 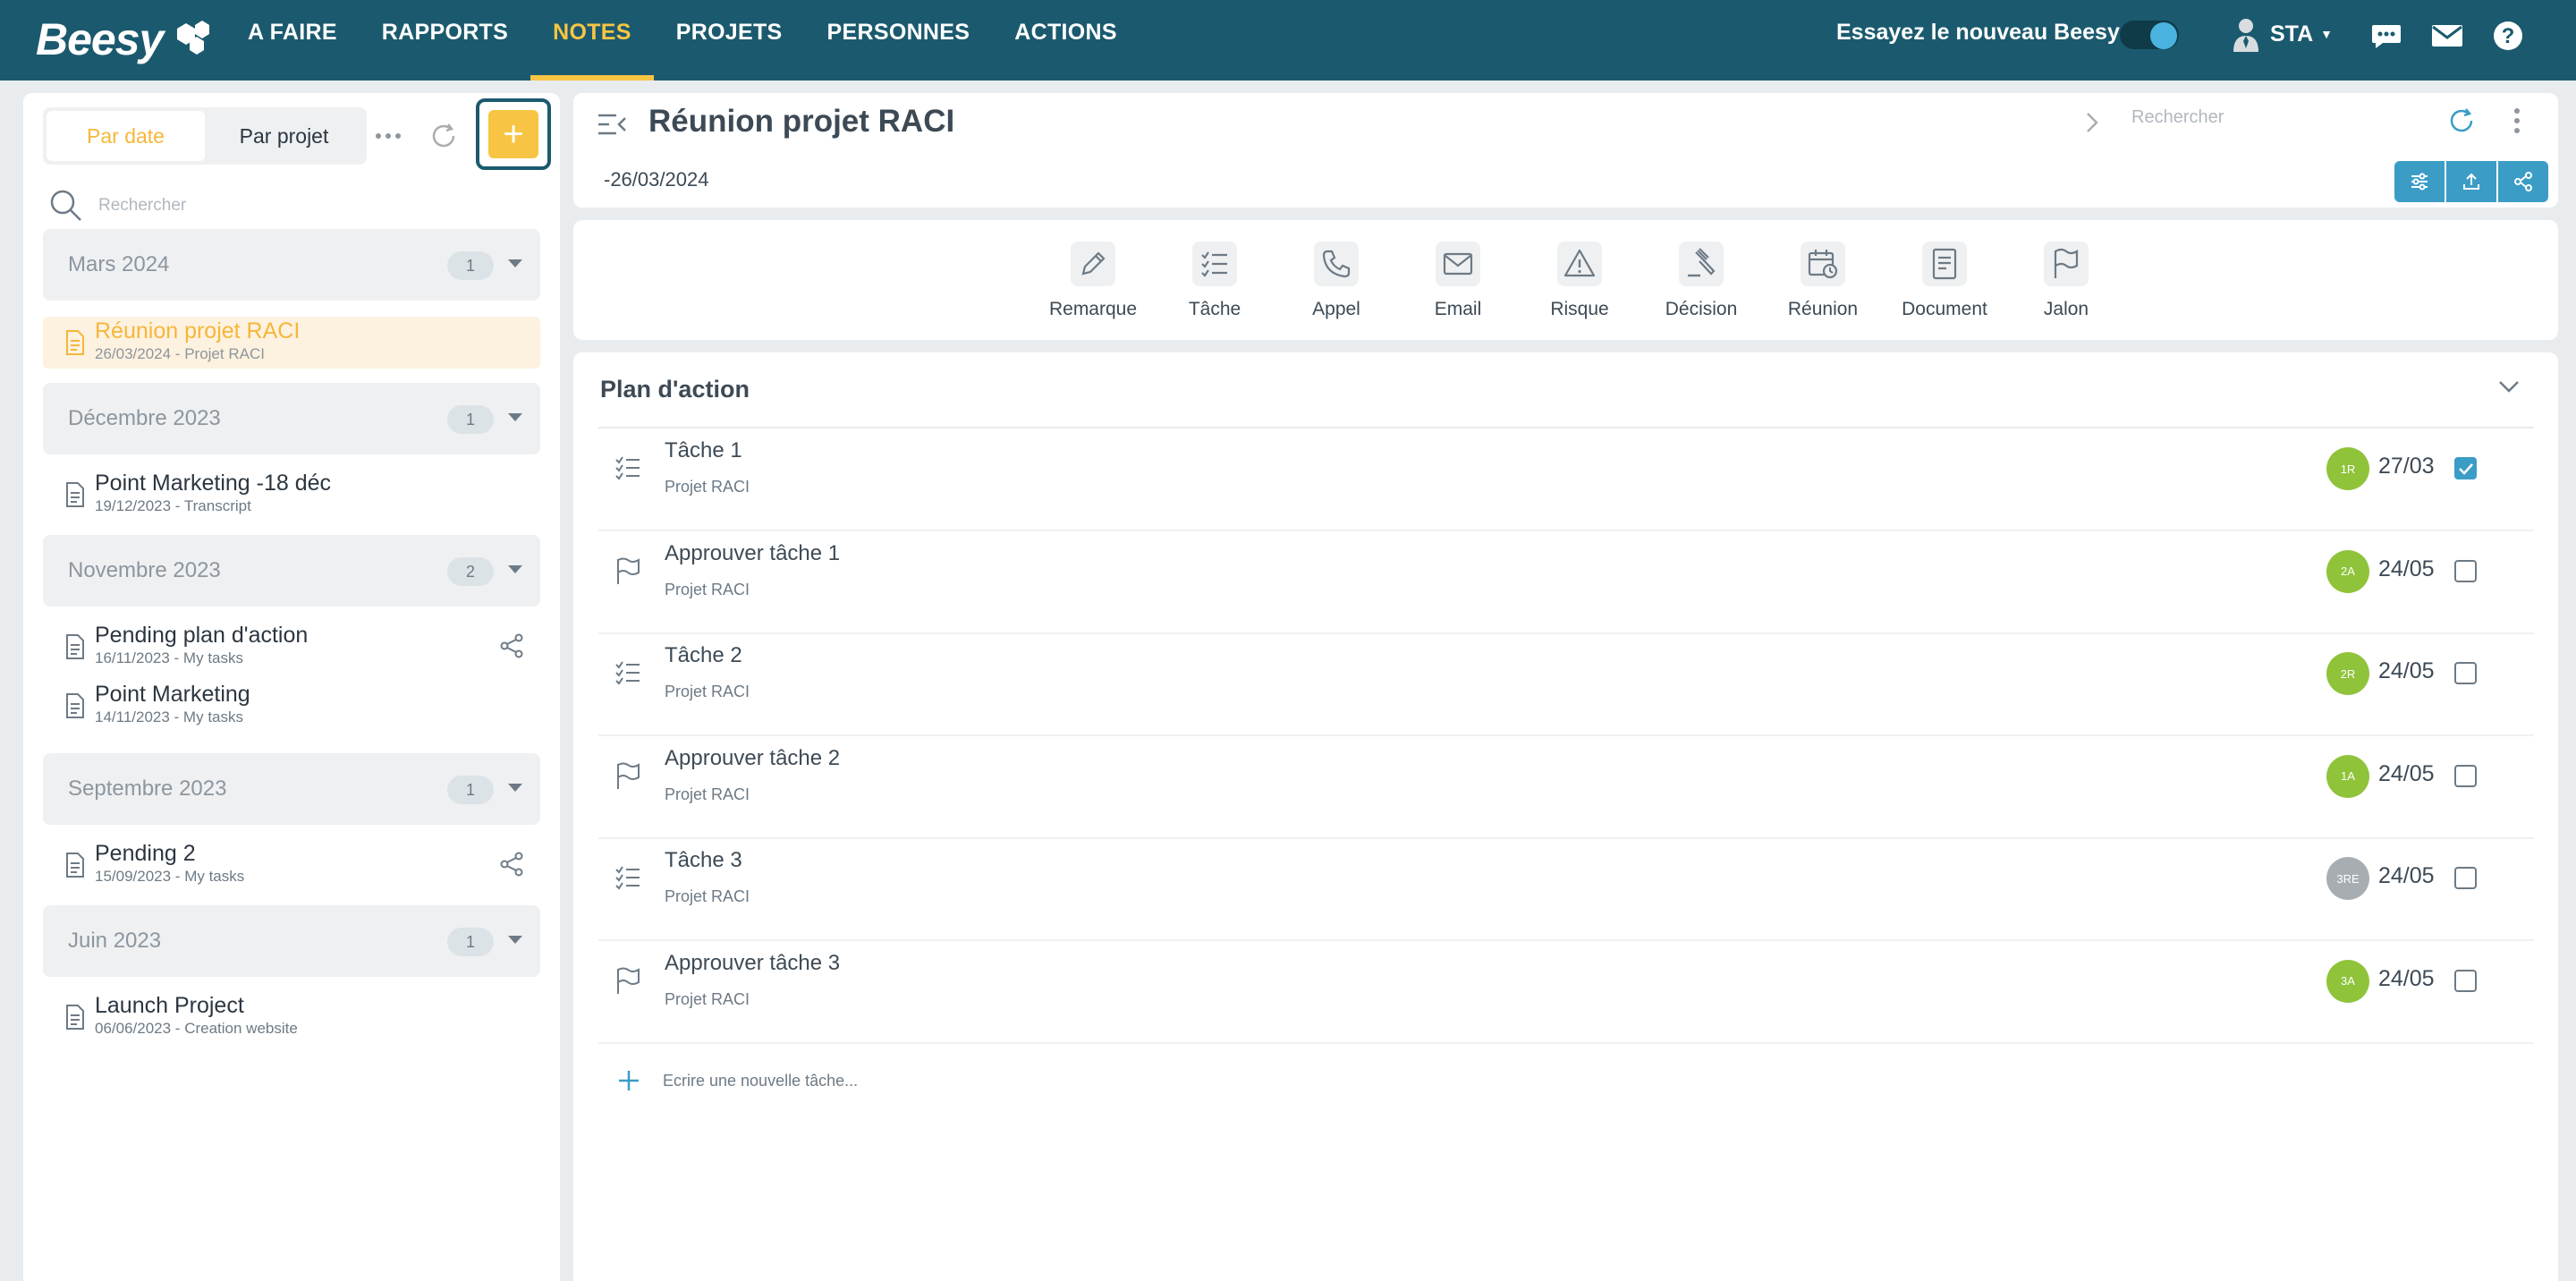 What do you see at coordinates (2447, 36) in the screenshot?
I see `mail-icon` at bounding box center [2447, 36].